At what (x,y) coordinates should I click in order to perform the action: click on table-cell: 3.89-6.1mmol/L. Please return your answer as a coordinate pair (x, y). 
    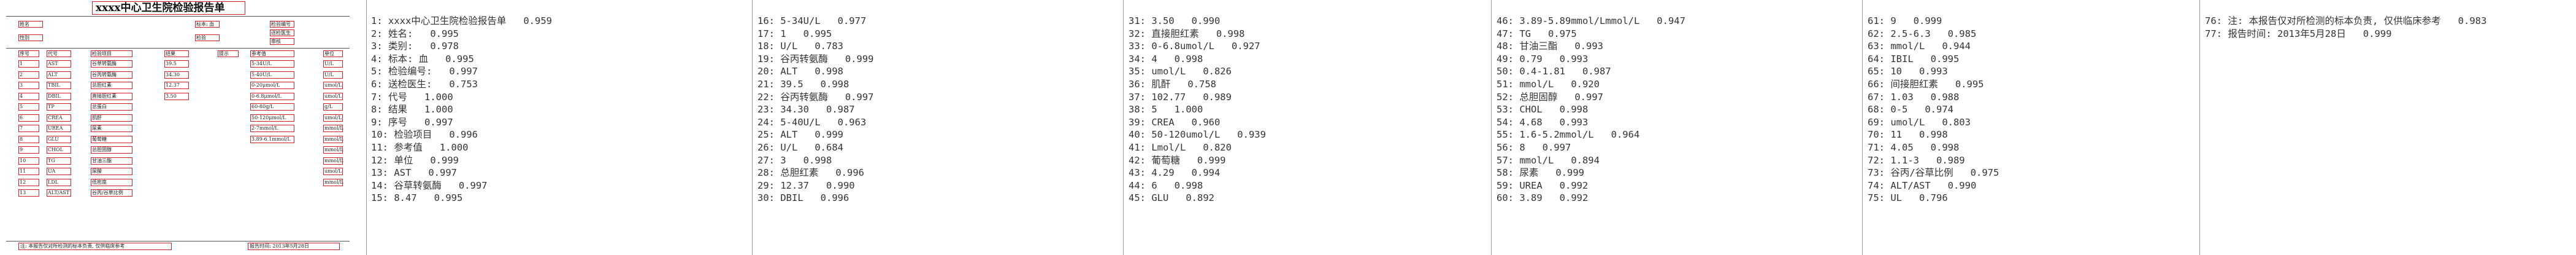
    Looking at the image, I should click on (271, 139).